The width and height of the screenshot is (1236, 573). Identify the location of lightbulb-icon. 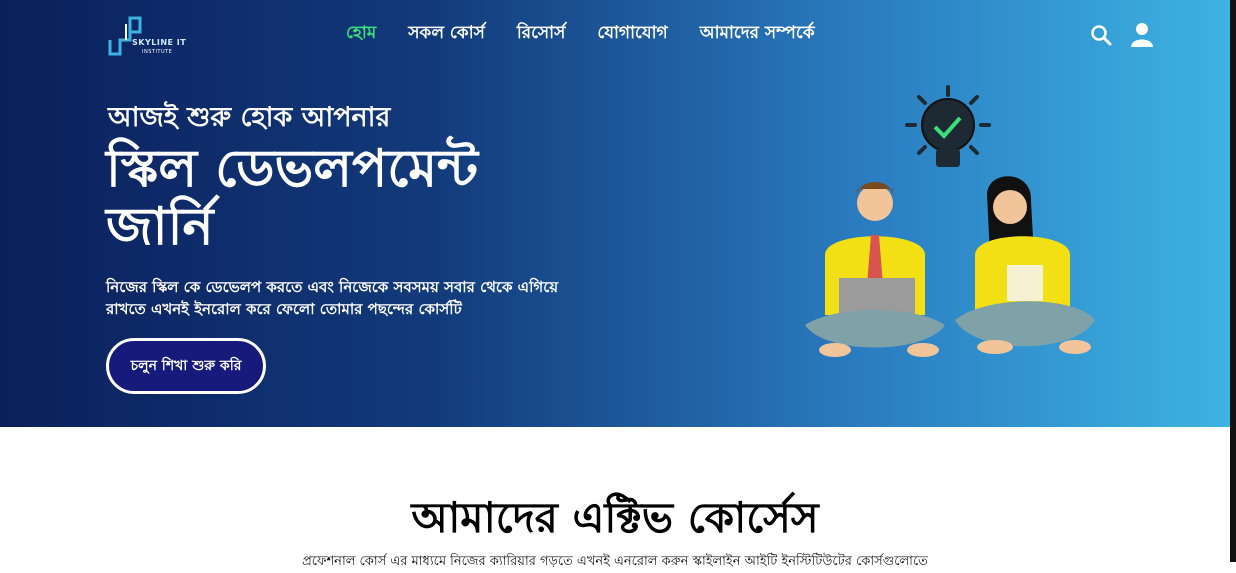
(948, 126).